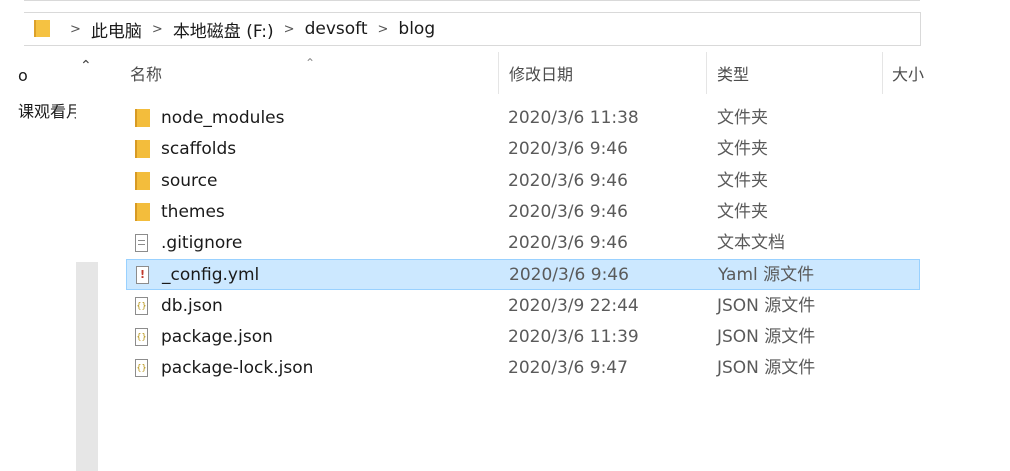  I want to click on file-date-modified: 2020/3/9 22:44, so click(573, 306).